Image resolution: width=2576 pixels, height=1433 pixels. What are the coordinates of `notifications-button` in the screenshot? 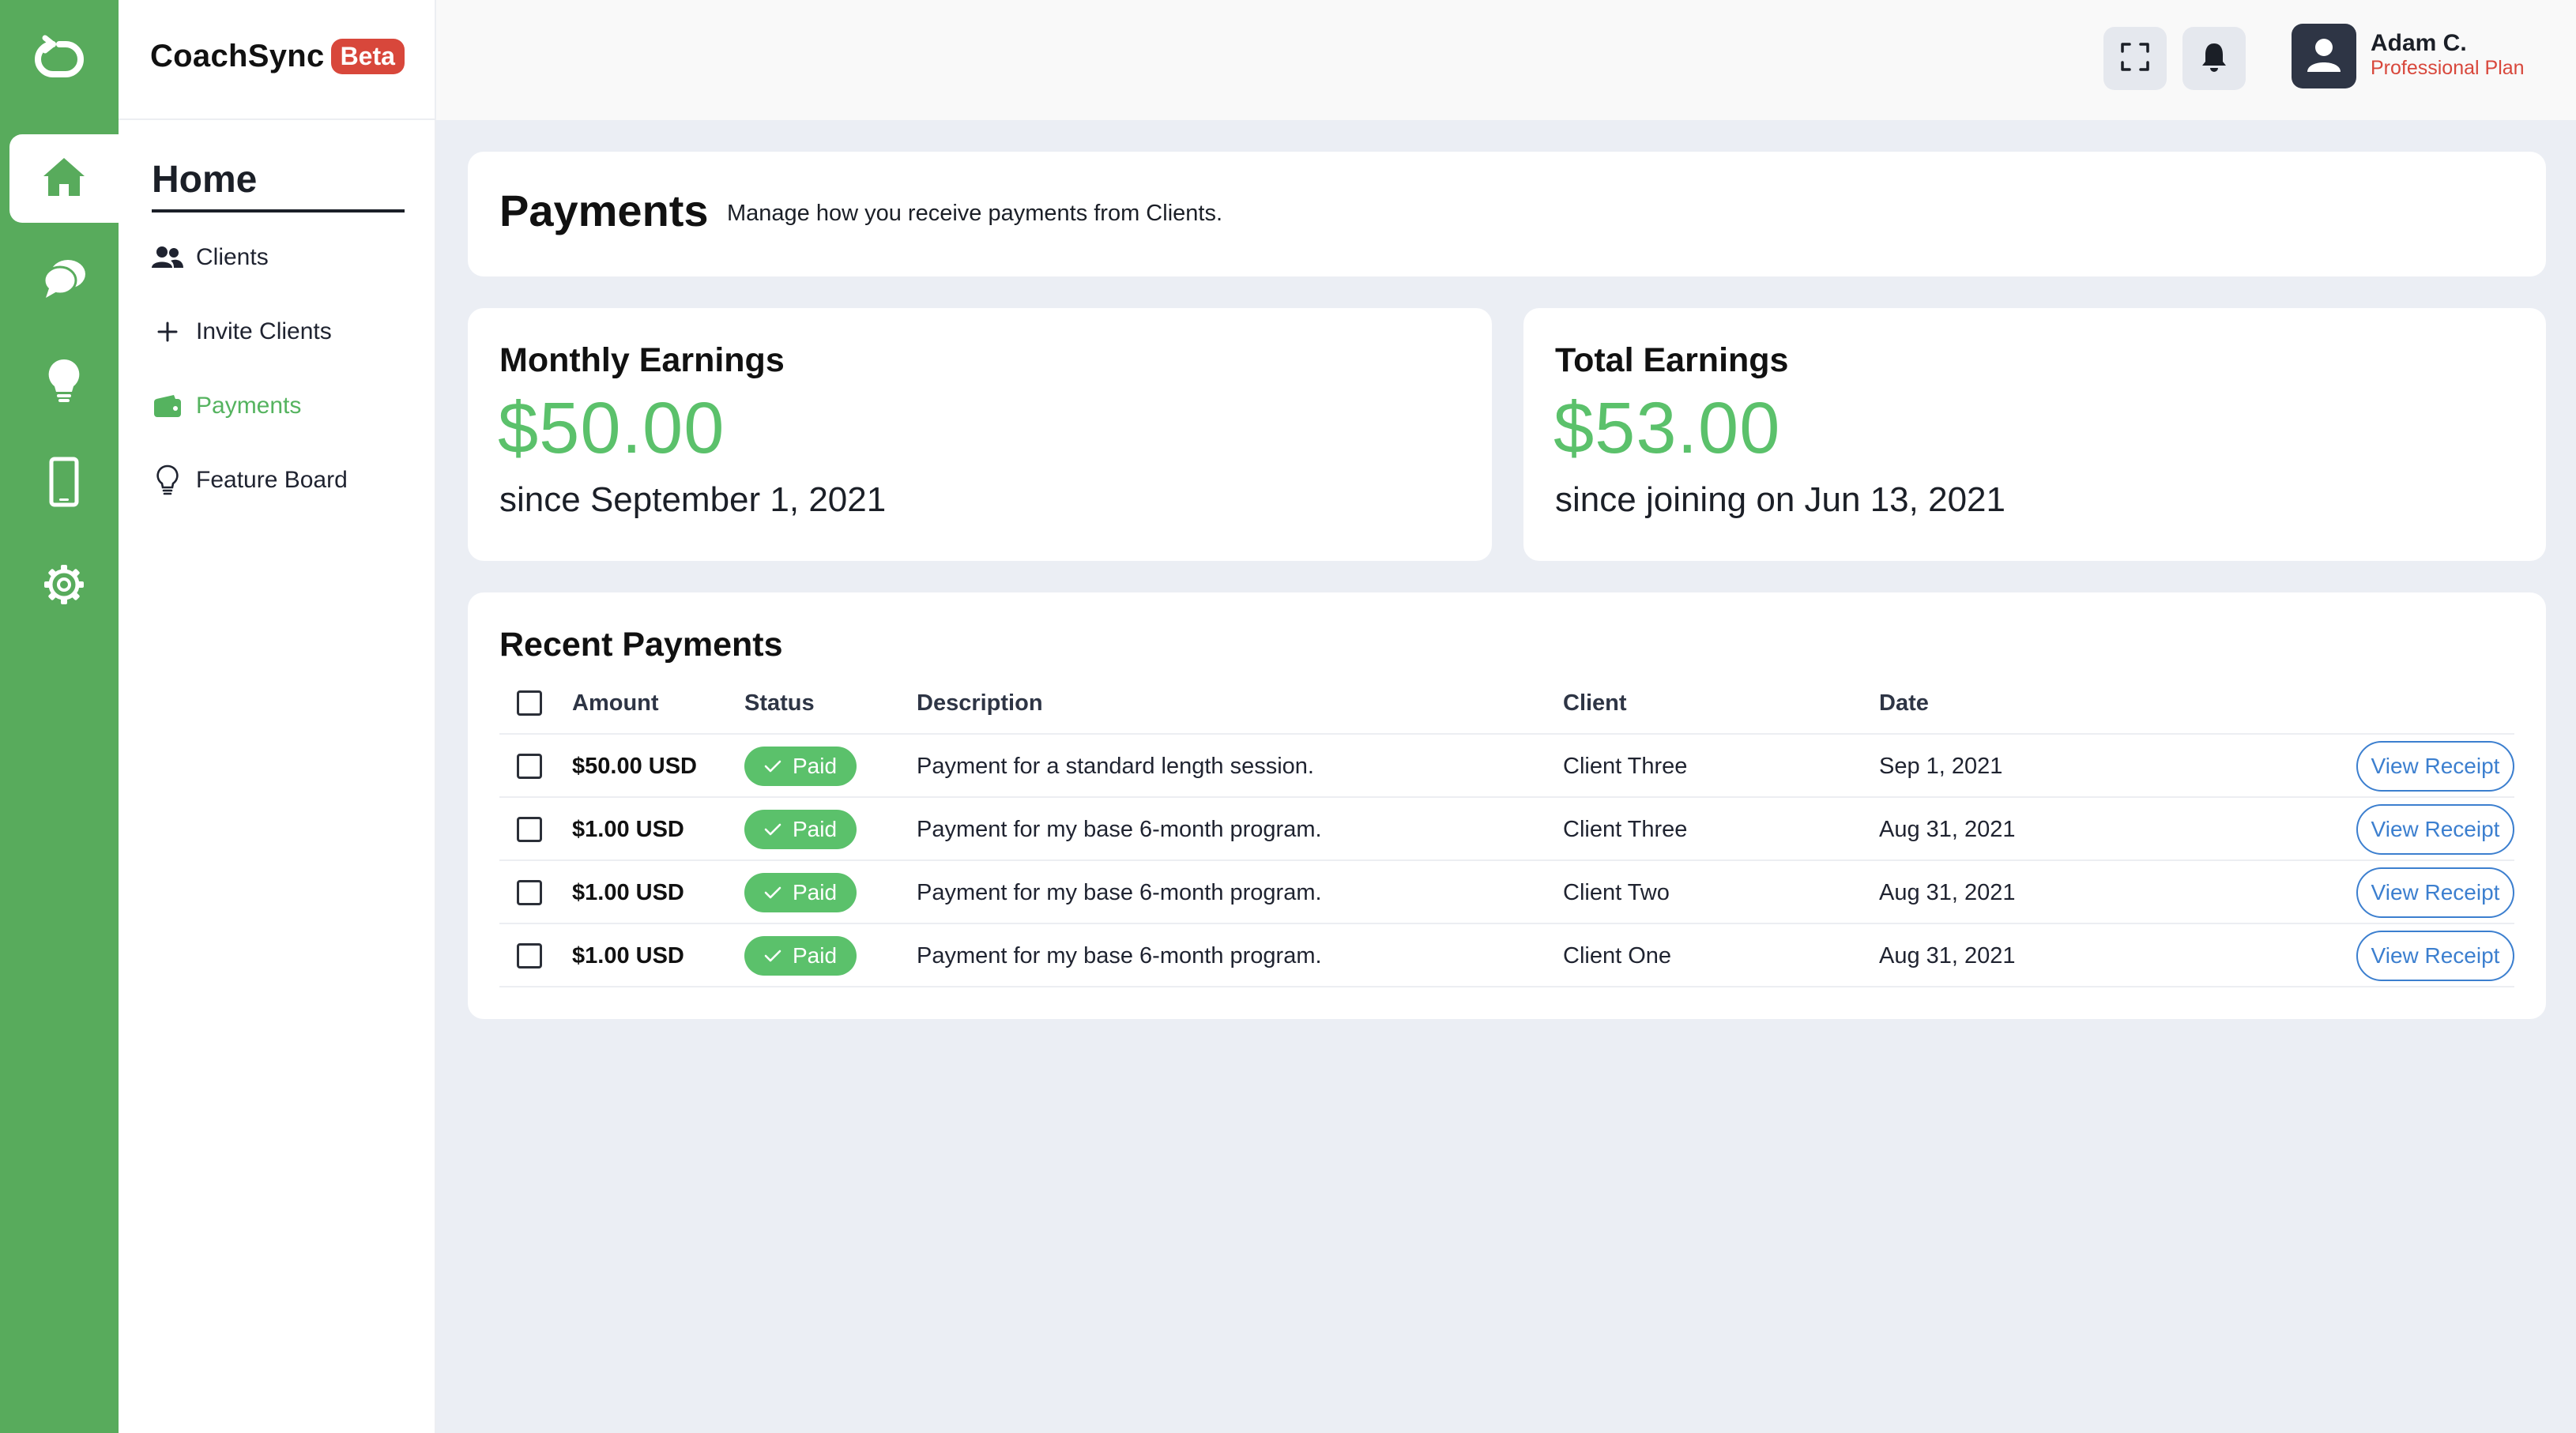 It's located at (2214, 58).